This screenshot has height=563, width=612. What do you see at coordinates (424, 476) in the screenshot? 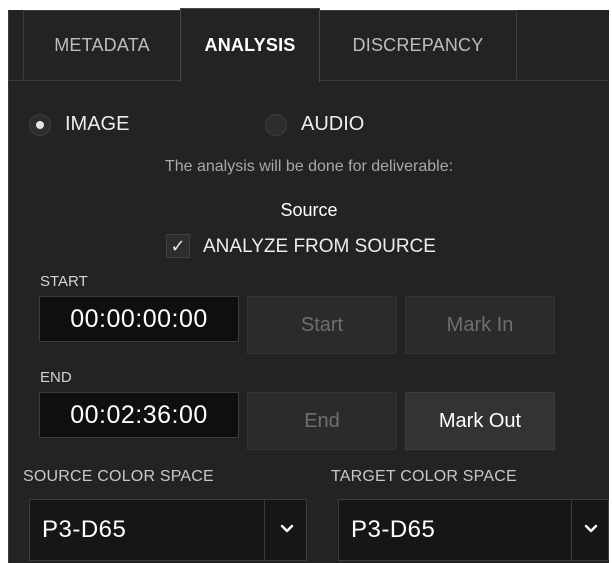
I see `target-color-space-label: TARGET COLOR SPACE` at bounding box center [424, 476].